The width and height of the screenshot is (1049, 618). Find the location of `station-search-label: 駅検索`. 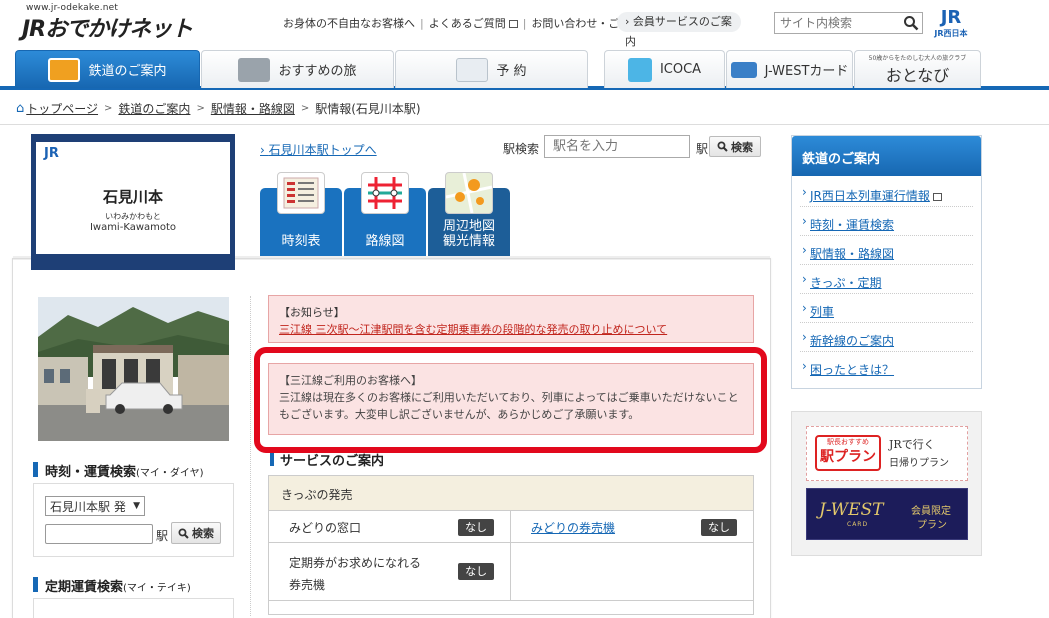

station-search-label: 駅検索 is located at coordinates (521, 149).